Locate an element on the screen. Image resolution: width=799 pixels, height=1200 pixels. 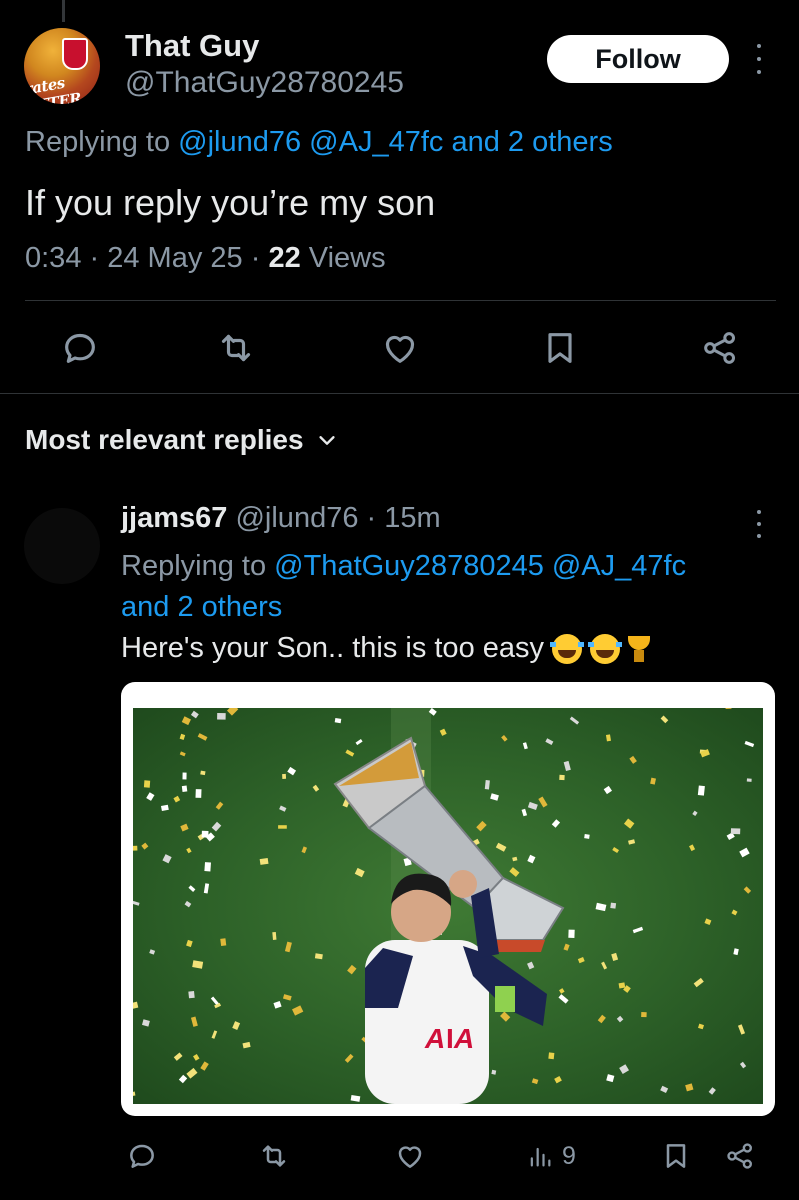
avatar: rates FTTER is located at coordinates (62, 66).